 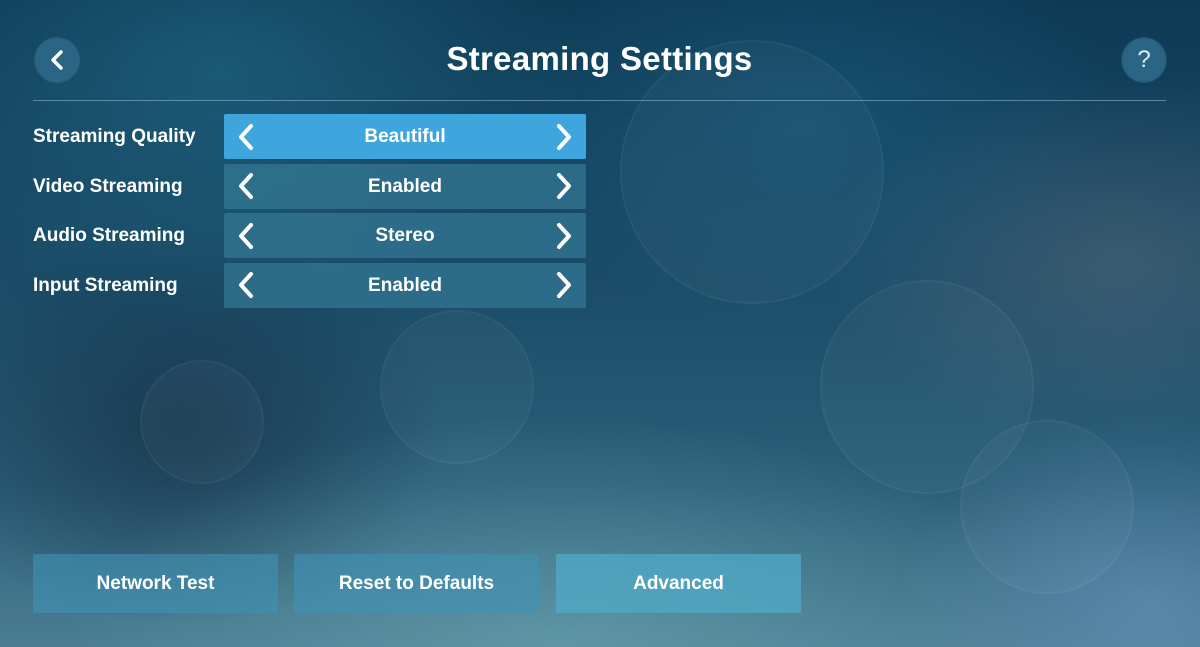 I want to click on setting-label: Streaming Quality, so click(x=114, y=136).